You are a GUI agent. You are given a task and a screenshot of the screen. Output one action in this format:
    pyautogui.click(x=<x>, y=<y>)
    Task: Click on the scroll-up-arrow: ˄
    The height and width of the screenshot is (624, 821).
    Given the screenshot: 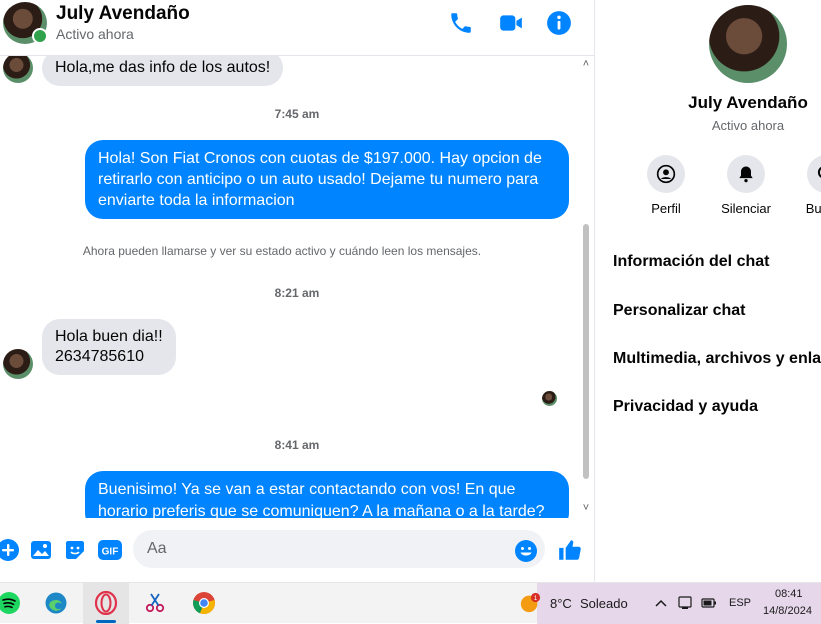 What is the action you would take?
    pyautogui.click(x=586, y=64)
    